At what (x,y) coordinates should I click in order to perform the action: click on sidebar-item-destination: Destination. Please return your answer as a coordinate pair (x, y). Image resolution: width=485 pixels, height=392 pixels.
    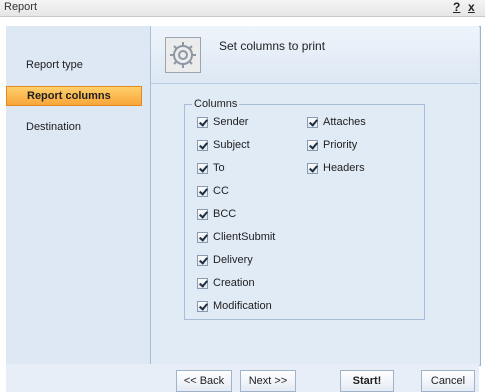
    Looking at the image, I should click on (74, 128).